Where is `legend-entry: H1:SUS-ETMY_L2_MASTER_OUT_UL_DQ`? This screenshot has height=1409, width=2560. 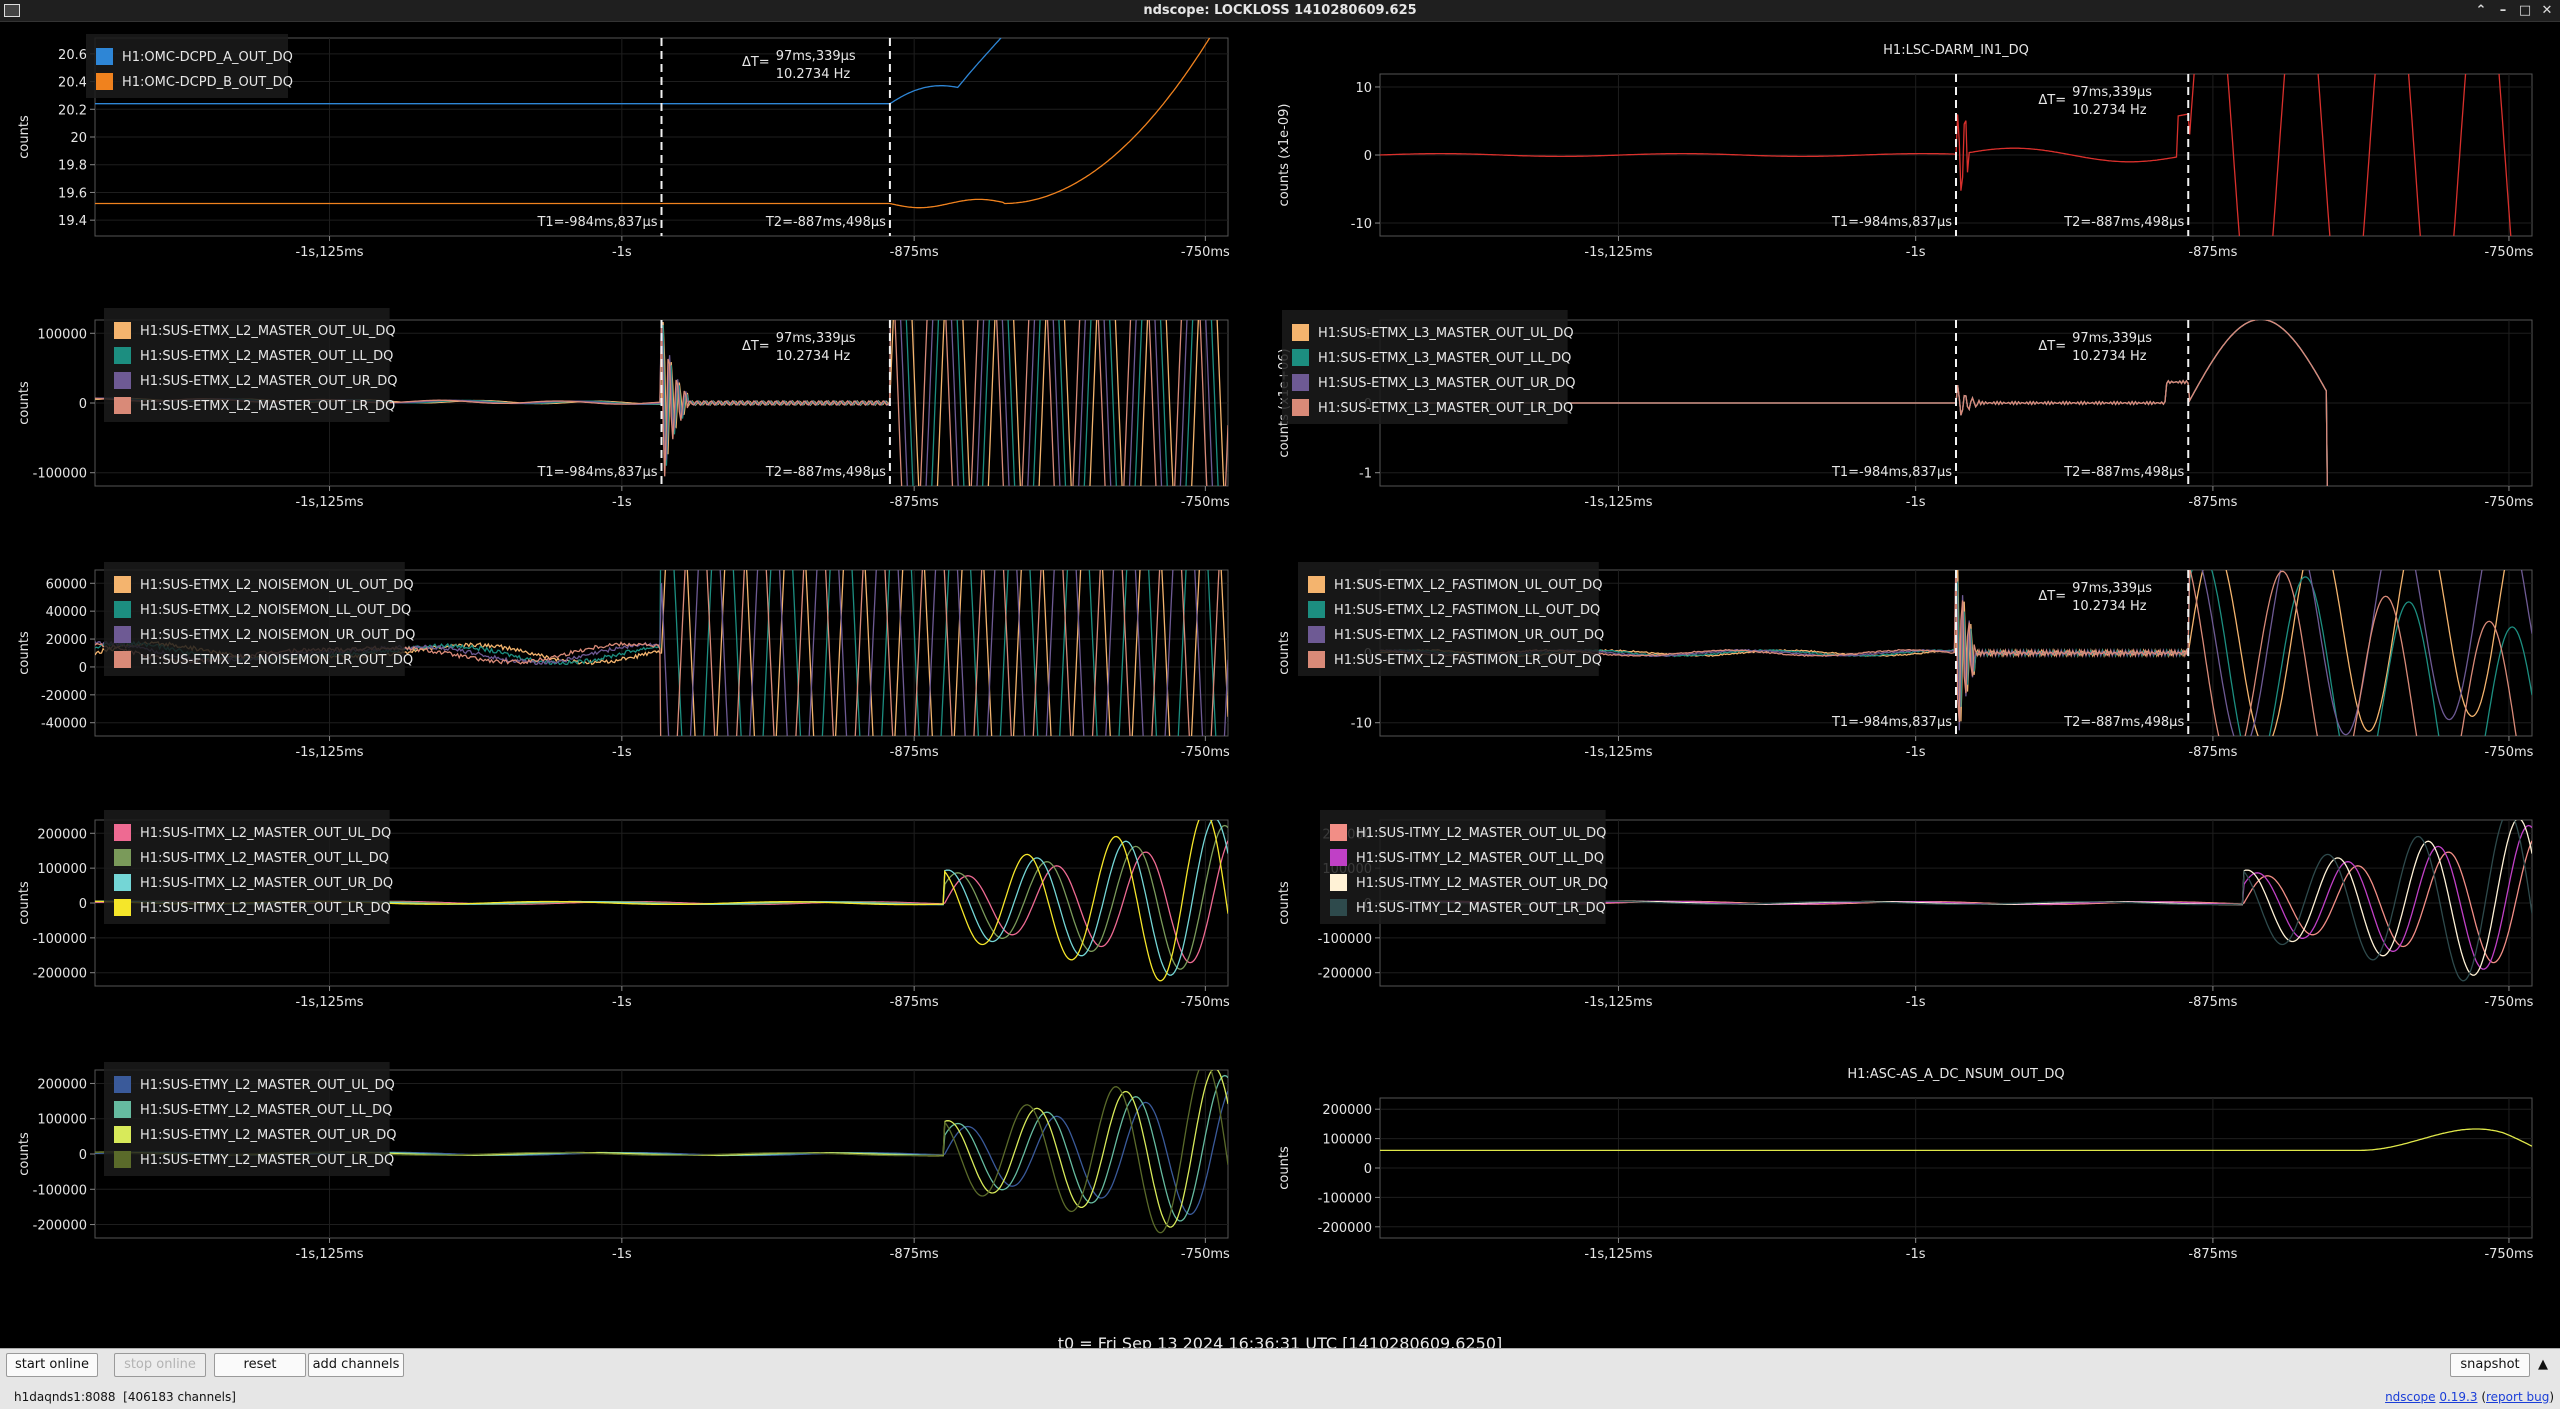
legend-entry: H1:SUS-ETMY_L2_MASTER_OUT_UL_DQ is located at coordinates (267, 1085).